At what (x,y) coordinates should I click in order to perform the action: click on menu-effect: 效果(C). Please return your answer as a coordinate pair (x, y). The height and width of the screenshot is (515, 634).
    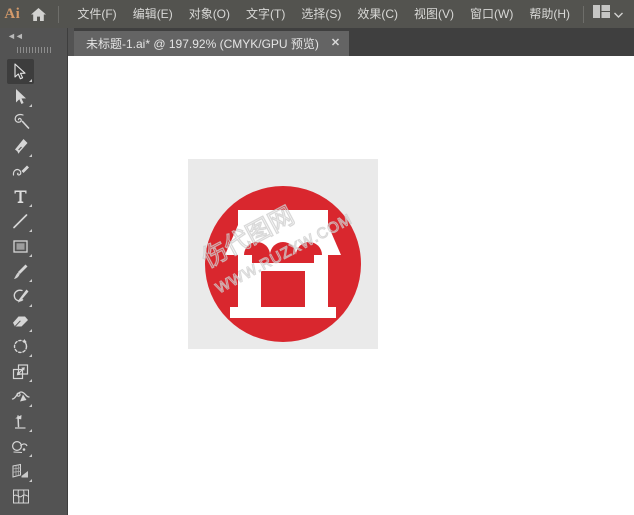
    Looking at the image, I should click on (377, 14).